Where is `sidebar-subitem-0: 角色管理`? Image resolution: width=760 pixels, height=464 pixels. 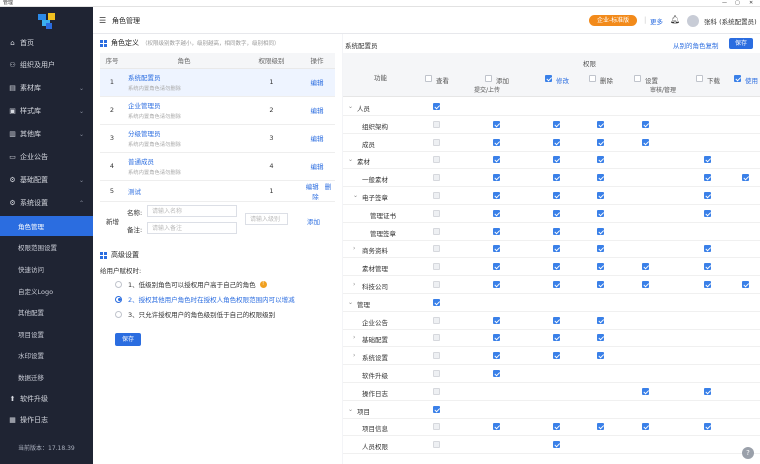
sidebar-subitem-0: 角色管理 is located at coordinates (46, 226).